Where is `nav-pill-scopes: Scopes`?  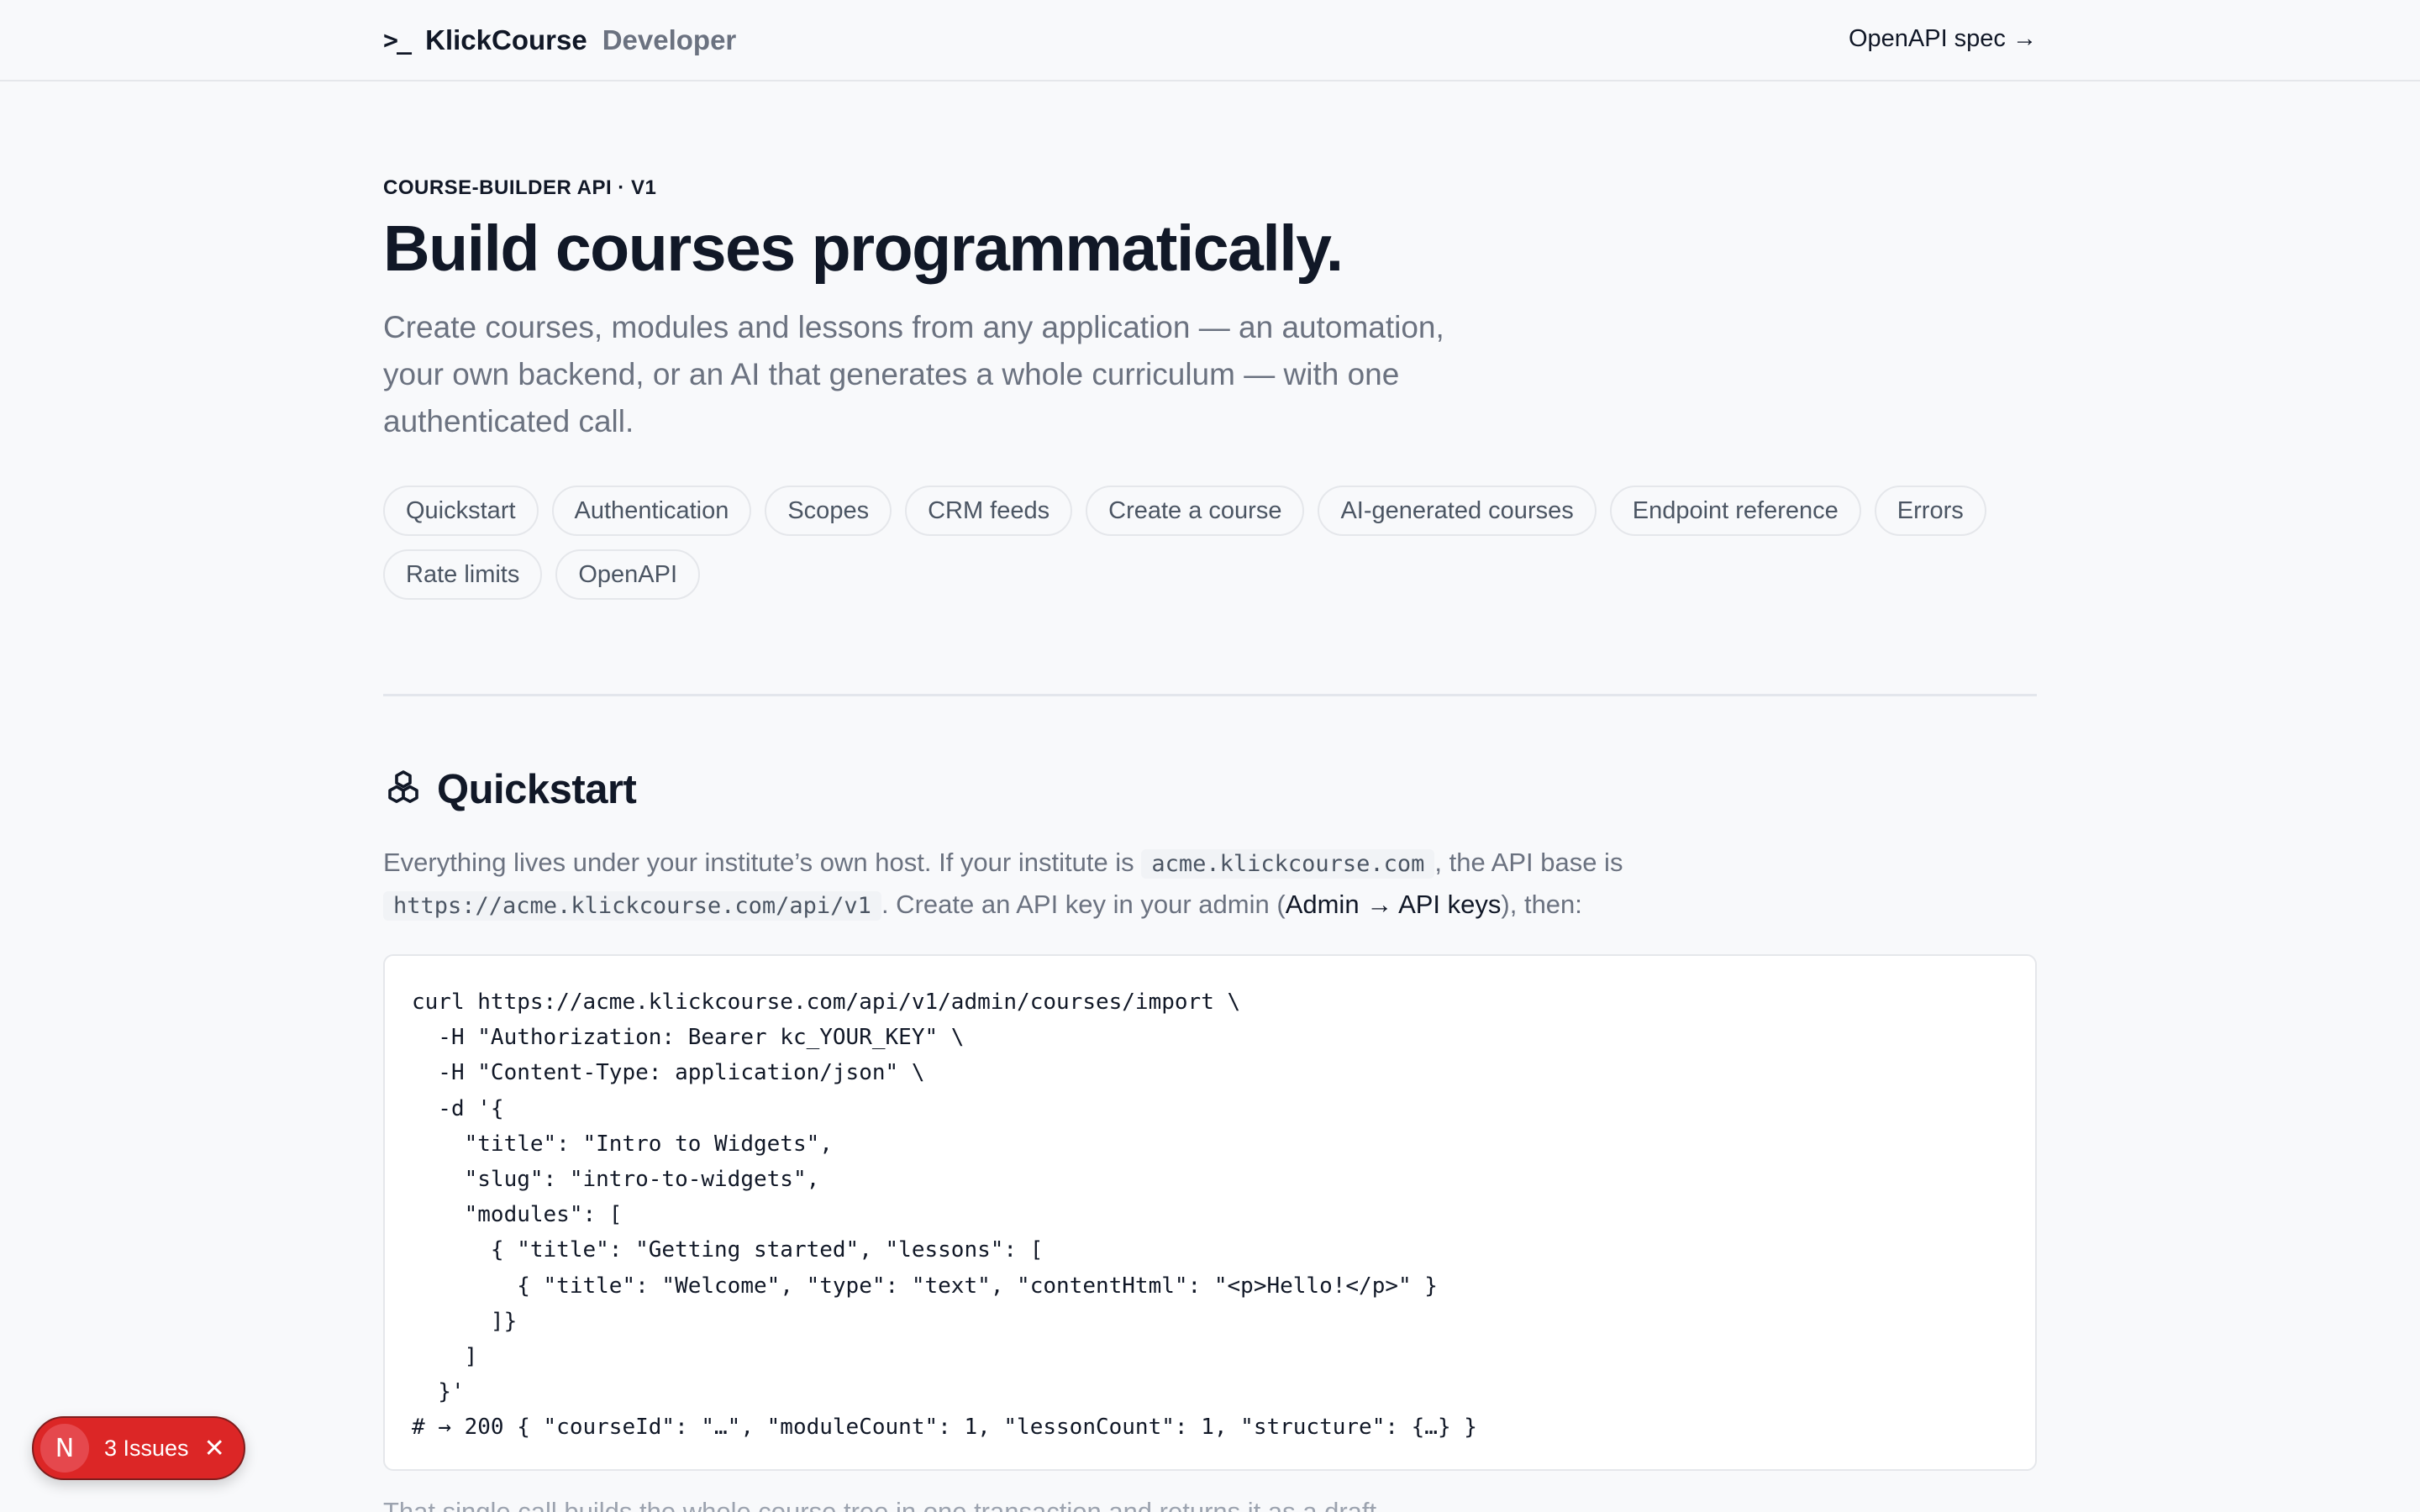
nav-pill-scopes: Scopes is located at coordinates (828, 511).